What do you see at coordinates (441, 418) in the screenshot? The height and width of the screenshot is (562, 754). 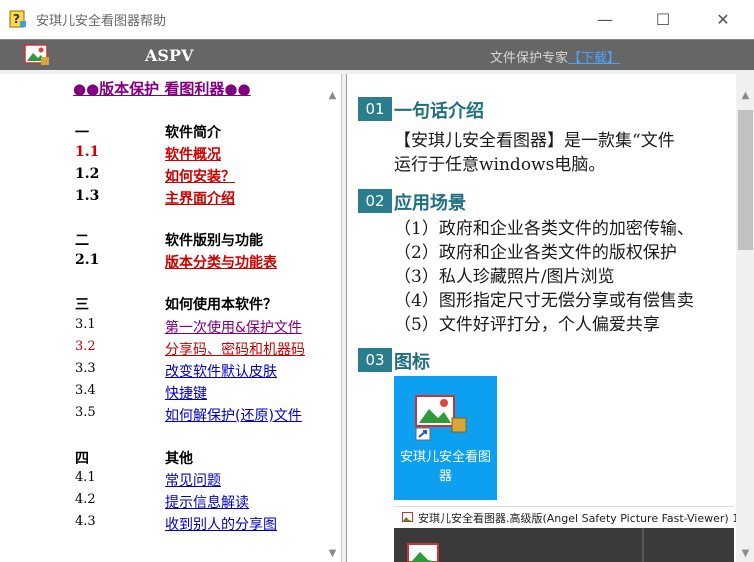 I see `aspv-shortcut-icon` at bounding box center [441, 418].